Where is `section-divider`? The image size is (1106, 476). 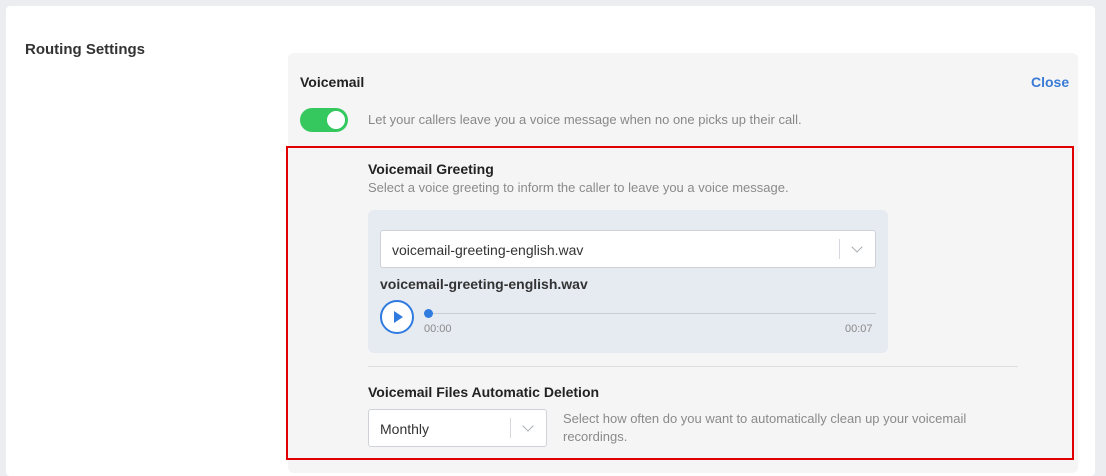
section-divider is located at coordinates (693, 366).